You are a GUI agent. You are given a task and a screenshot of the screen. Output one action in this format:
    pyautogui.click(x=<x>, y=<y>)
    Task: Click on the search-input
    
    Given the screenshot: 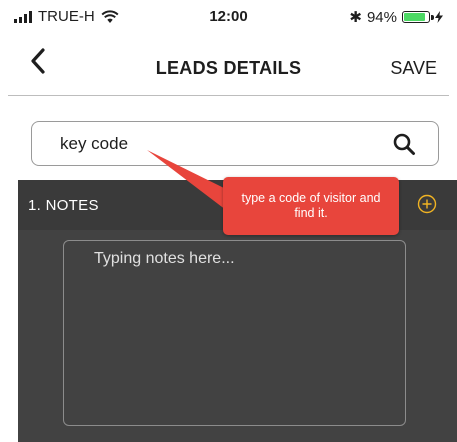 What is the action you would take?
    pyautogui.click(x=225, y=144)
    